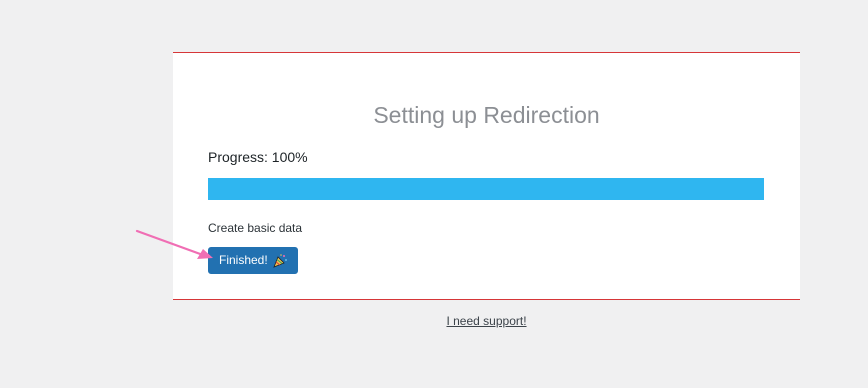  What do you see at coordinates (243, 260) in the screenshot?
I see `finished-button-label: Finished!` at bounding box center [243, 260].